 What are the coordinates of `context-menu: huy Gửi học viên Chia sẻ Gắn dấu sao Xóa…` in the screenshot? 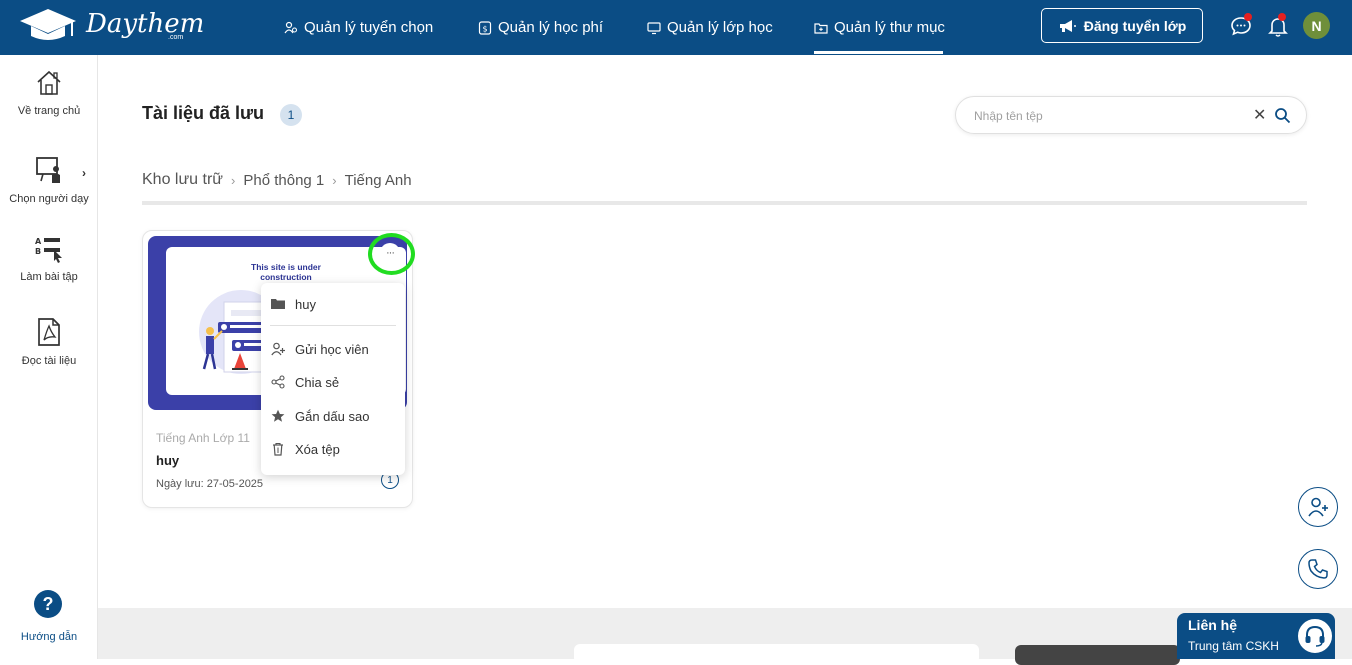 It's located at (333, 379).